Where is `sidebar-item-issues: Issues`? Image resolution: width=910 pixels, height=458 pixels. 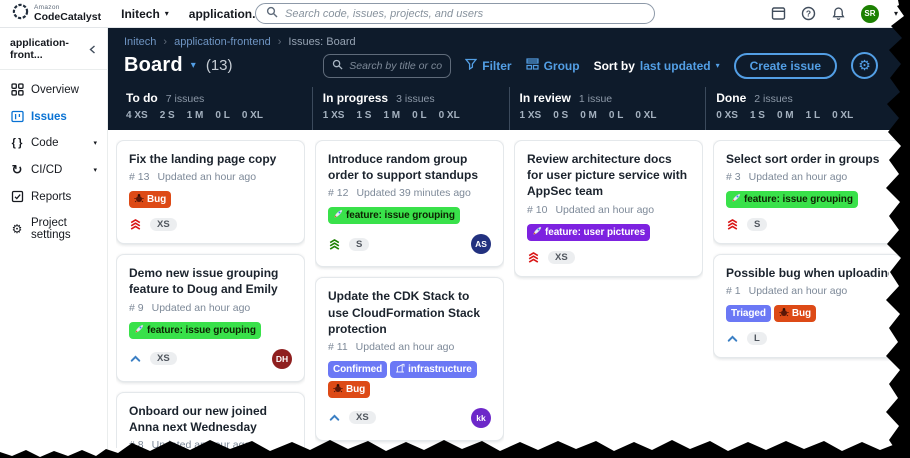
sidebar-item-issues: Issues is located at coordinates (53, 116).